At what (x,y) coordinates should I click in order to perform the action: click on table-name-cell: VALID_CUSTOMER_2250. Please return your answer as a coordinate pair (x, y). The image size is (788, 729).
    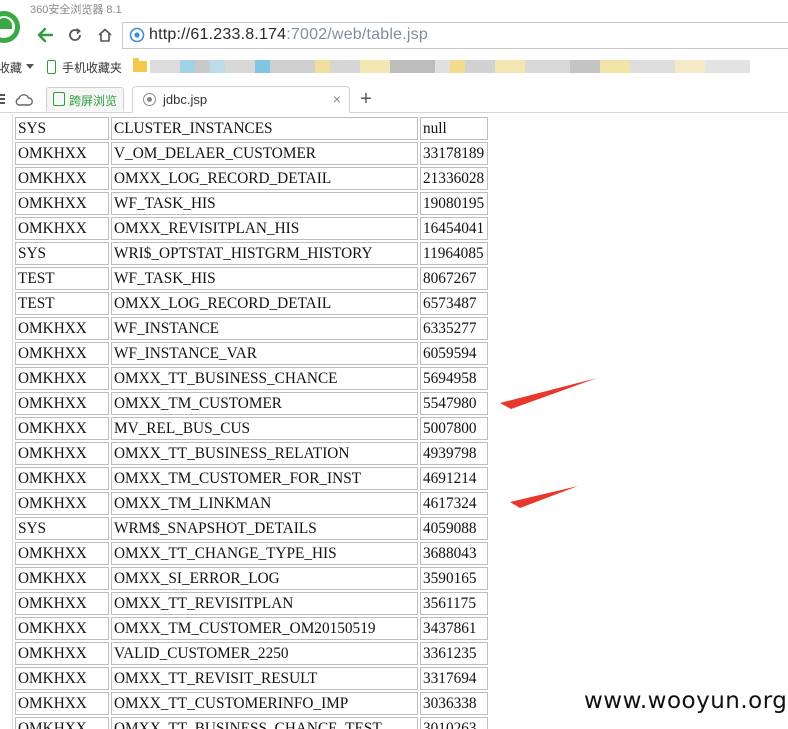
    Looking at the image, I should click on (264, 653).